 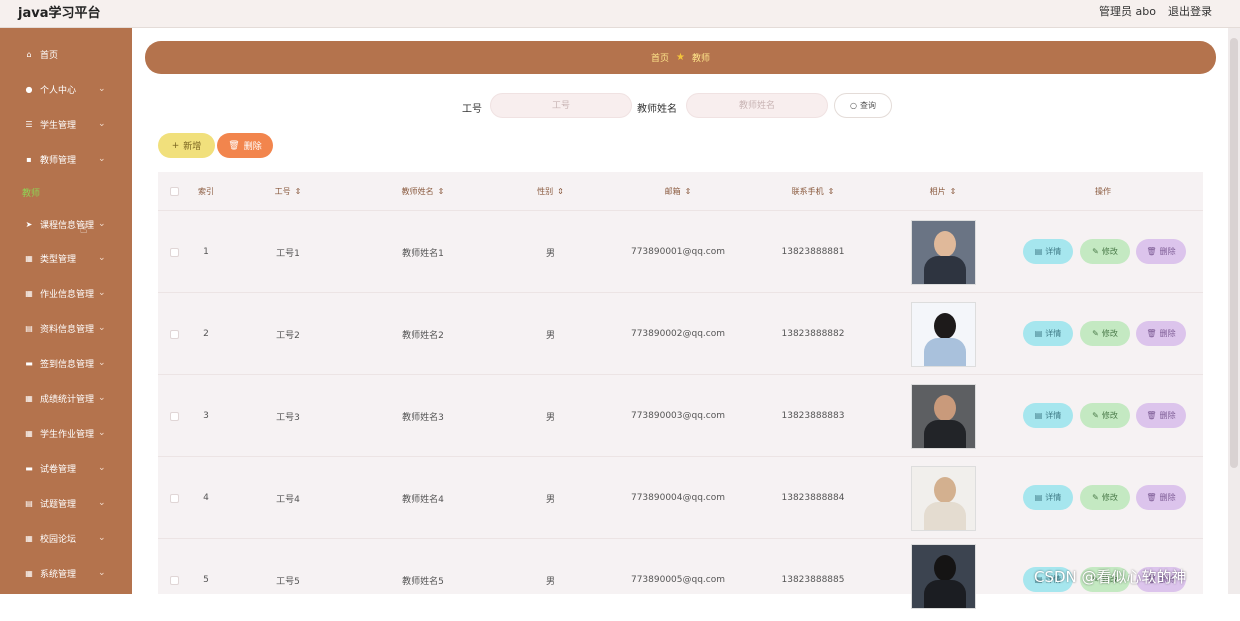 I want to click on sidebar-item-grades: ▦ 成绩统计管理 ⌄, so click(x=66, y=398).